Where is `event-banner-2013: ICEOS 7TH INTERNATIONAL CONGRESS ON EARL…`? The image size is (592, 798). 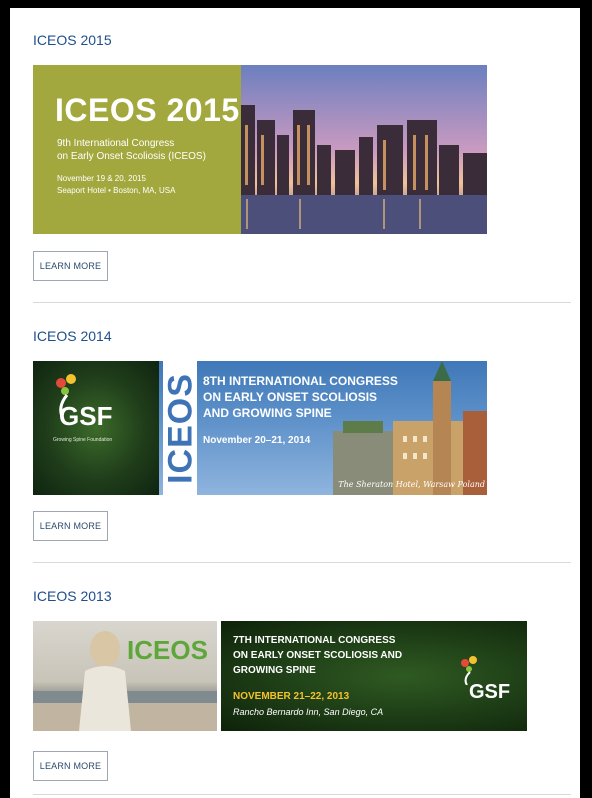 event-banner-2013: ICEOS 7TH INTERNATIONAL CONGRESS ON EARL… is located at coordinates (280, 676).